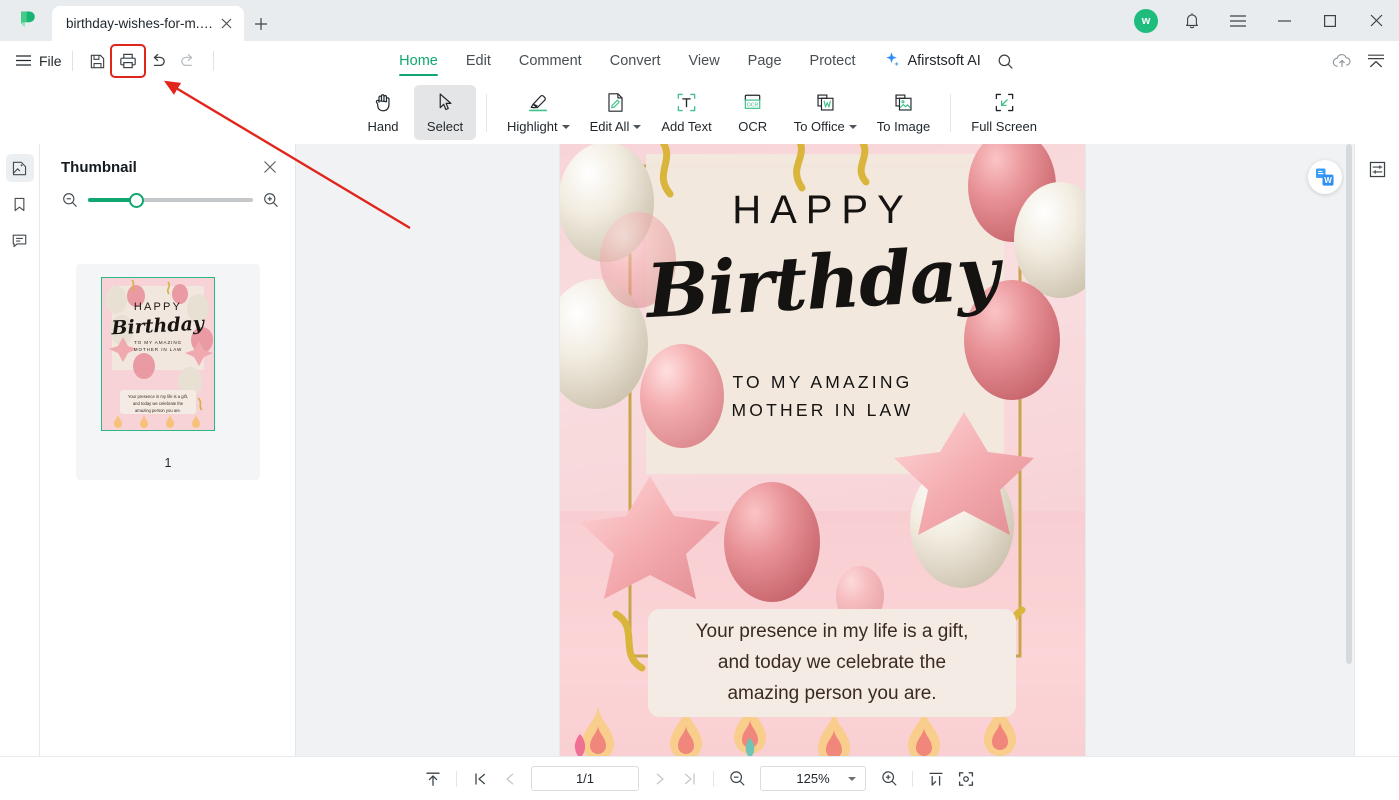  I want to click on first-page-button, so click(480, 779).